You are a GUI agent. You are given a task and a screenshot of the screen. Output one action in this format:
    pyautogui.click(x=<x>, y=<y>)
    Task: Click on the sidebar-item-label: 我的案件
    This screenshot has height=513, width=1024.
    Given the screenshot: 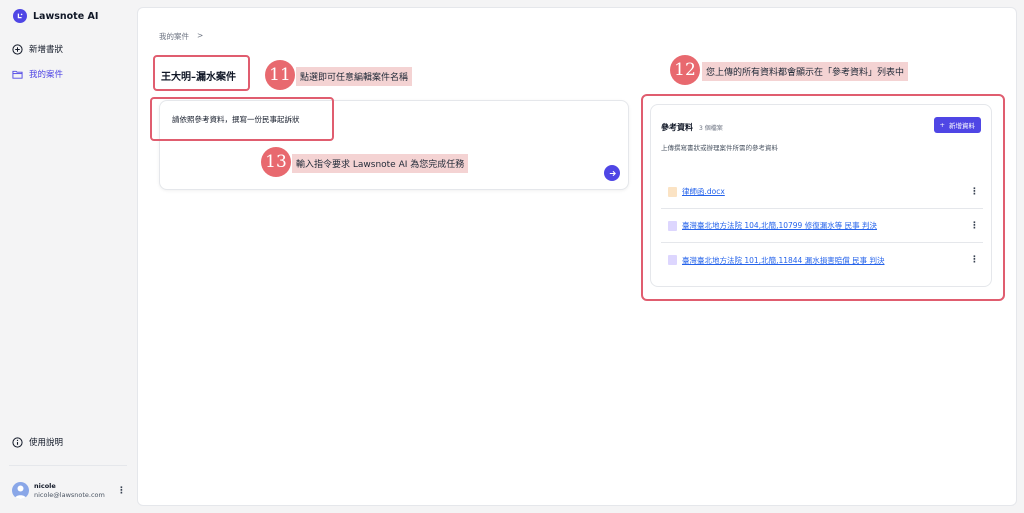 What is the action you would take?
    pyautogui.click(x=46, y=75)
    